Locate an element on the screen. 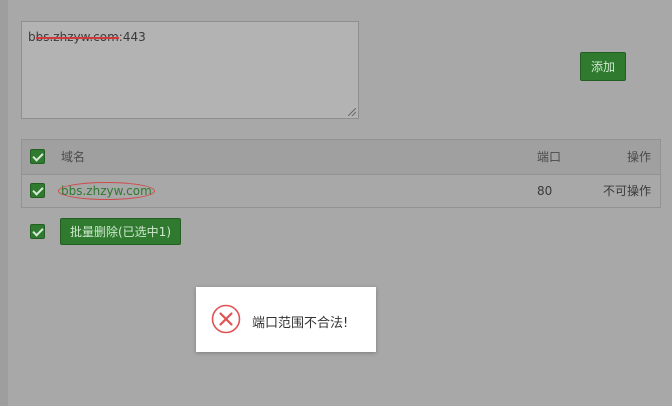  row-domain: bbs.zhzyw.com is located at coordinates (106, 191).